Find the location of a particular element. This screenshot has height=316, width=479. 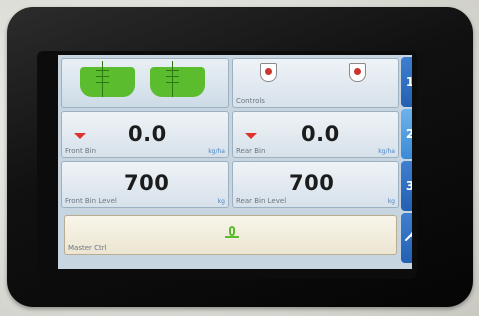

tab-page-1-label: 1 is located at coordinates (408, 82).